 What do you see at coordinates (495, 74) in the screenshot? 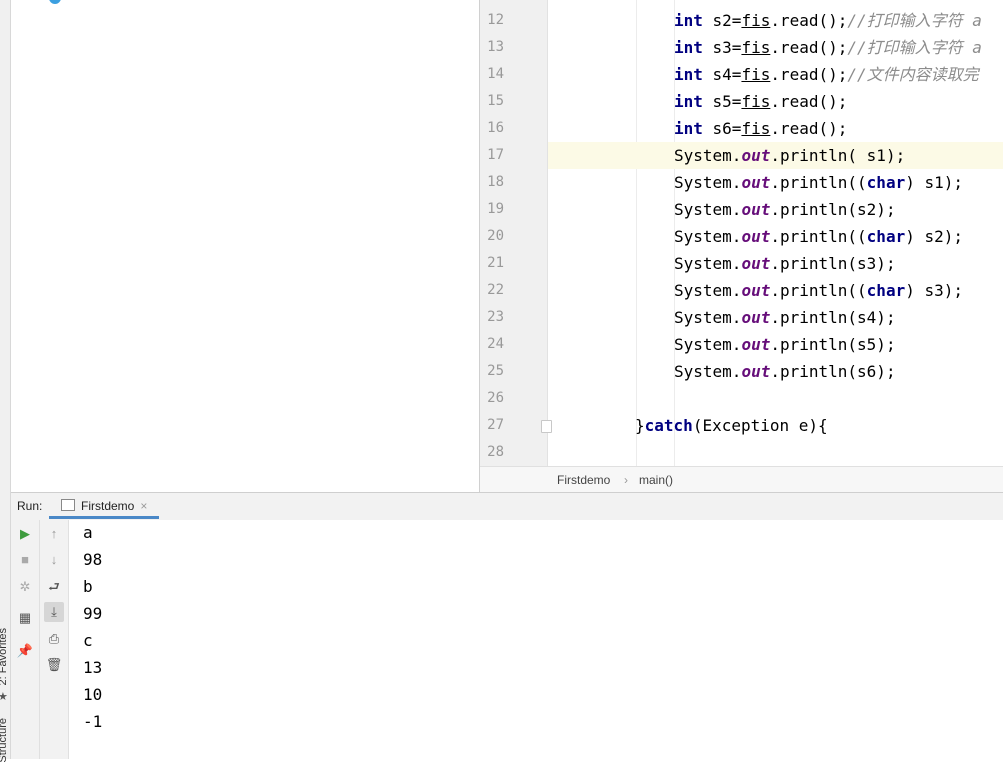
I see `line-number: 14` at bounding box center [495, 74].